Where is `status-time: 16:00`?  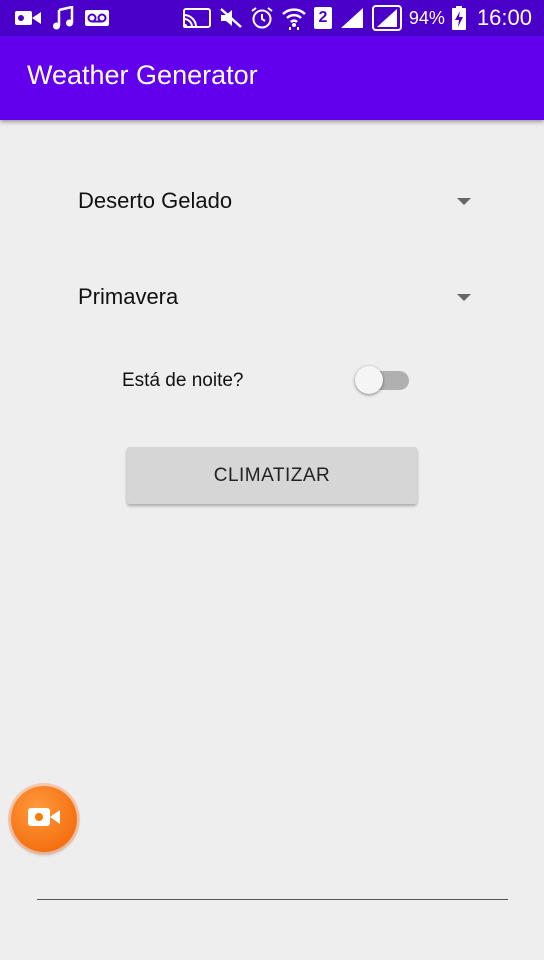
status-time: 16:00 is located at coordinates (504, 17).